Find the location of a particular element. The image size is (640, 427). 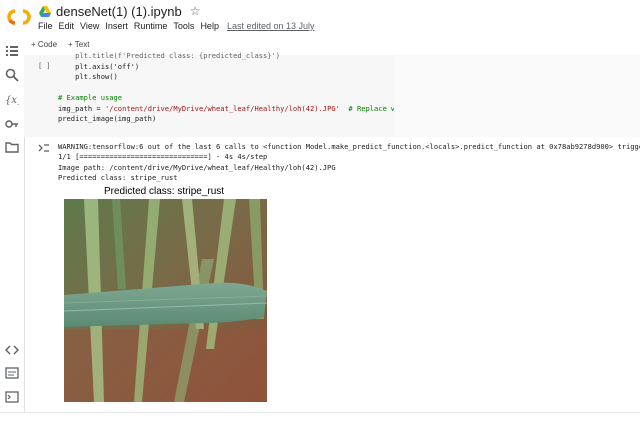

command-palette-icon is located at coordinates (12, 373).